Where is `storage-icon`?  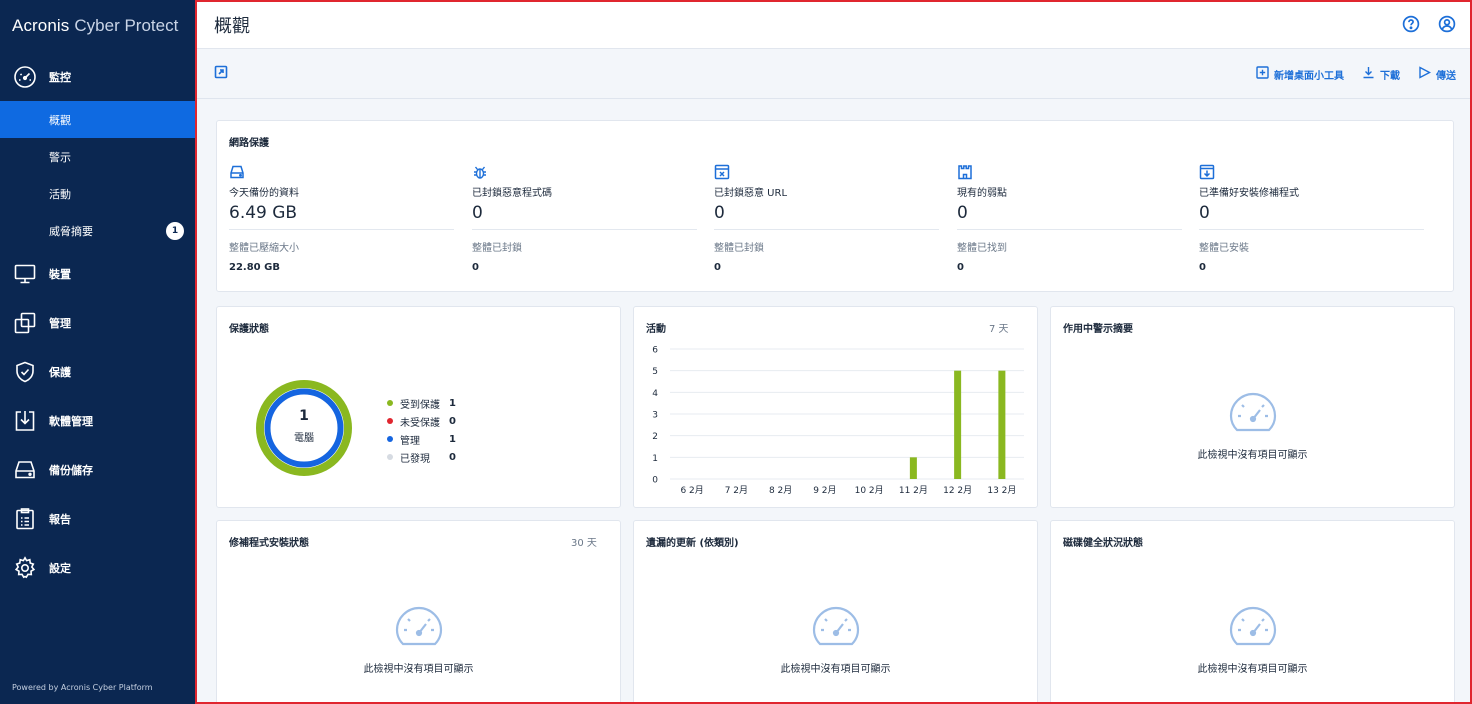
storage-icon is located at coordinates (25, 470).